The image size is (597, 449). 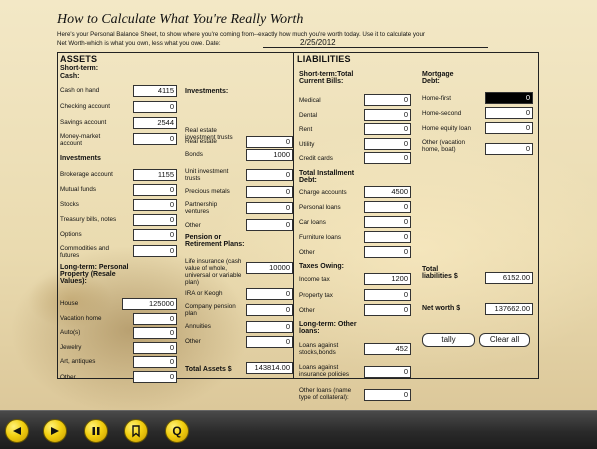 I want to click on total-liabilities-label: Total liabilities $, so click(x=440, y=273).